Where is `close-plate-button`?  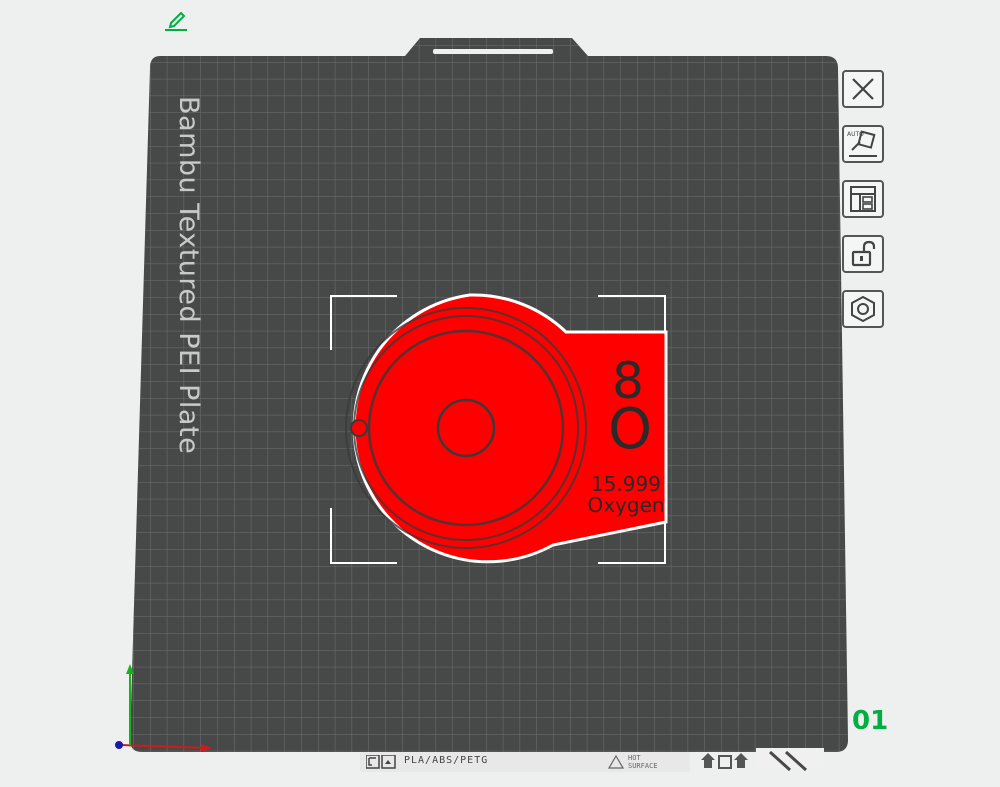 close-plate-button is located at coordinates (863, 89).